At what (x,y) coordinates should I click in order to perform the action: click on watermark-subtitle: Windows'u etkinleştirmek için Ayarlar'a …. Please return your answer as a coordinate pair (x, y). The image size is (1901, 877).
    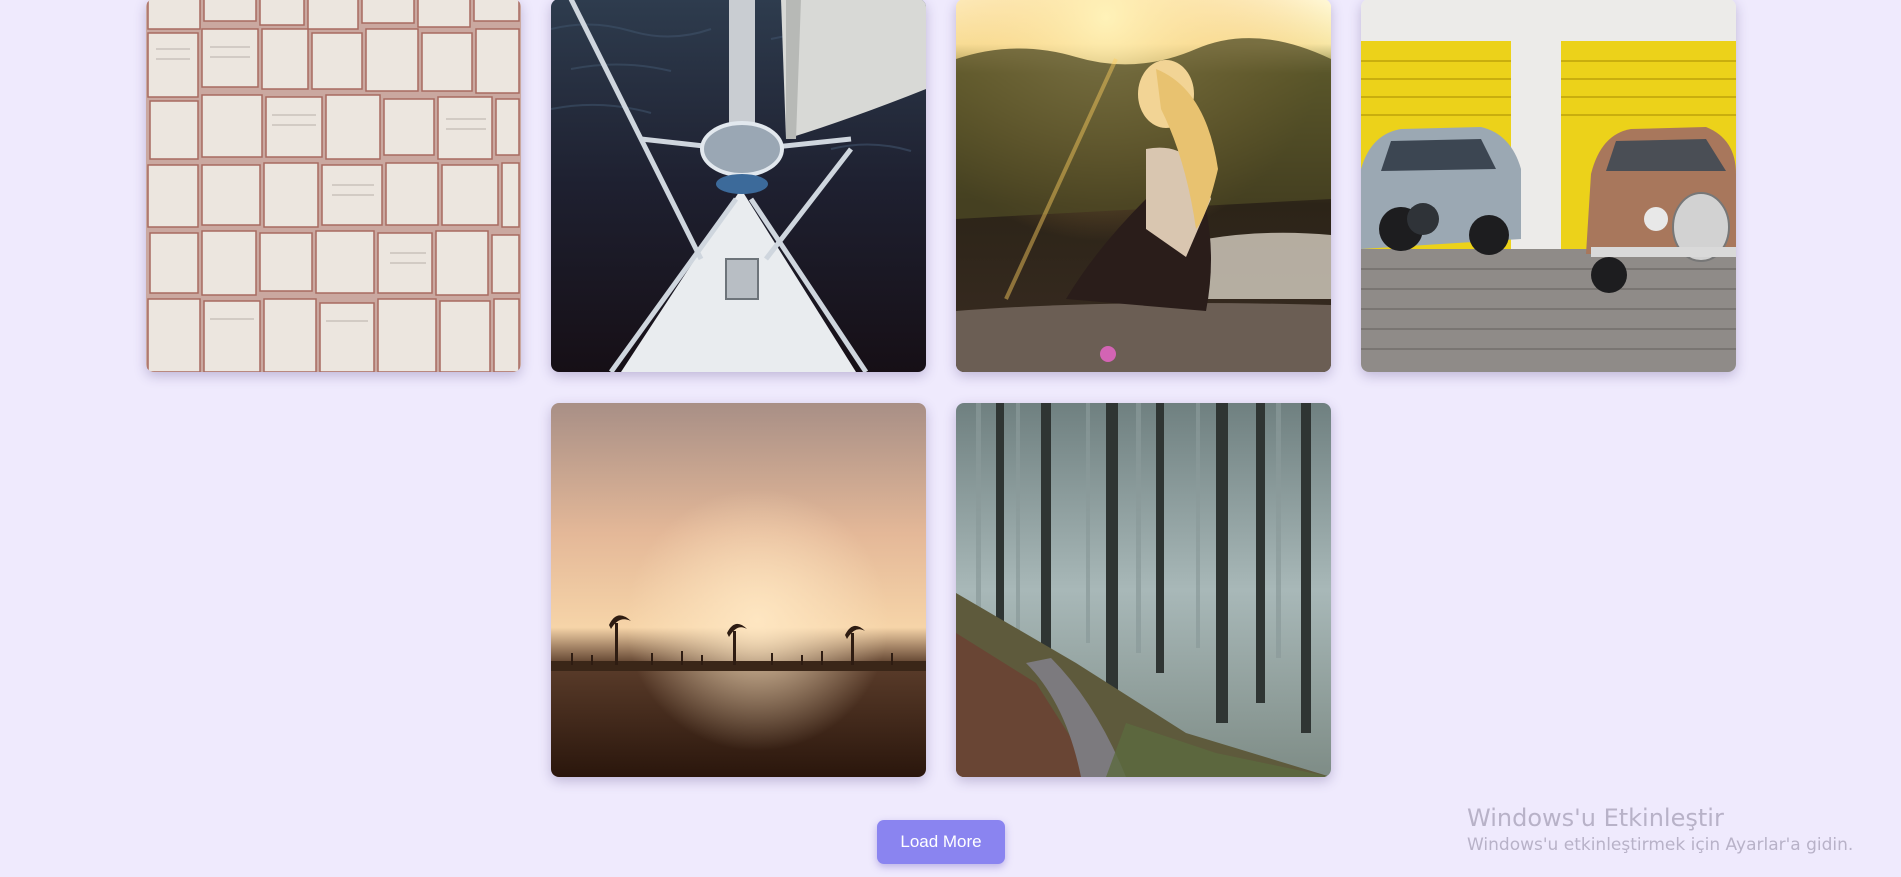
    Looking at the image, I should click on (1660, 845).